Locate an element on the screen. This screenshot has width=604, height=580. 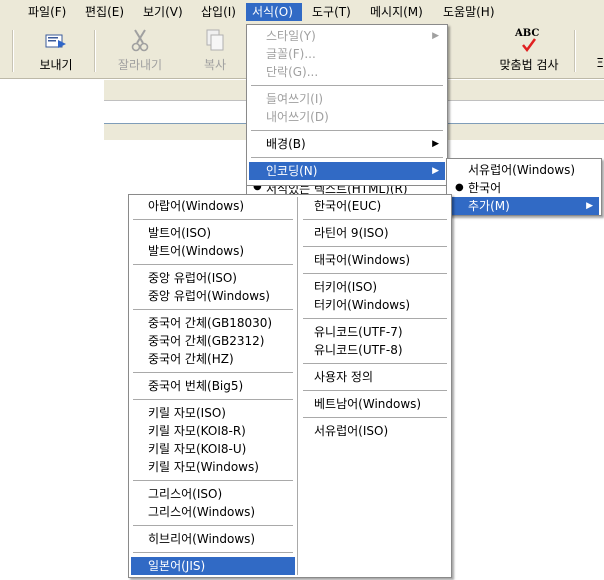
menu-item-encoding-option: 키릴 자모(Windows) is located at coordinates (213, 467).